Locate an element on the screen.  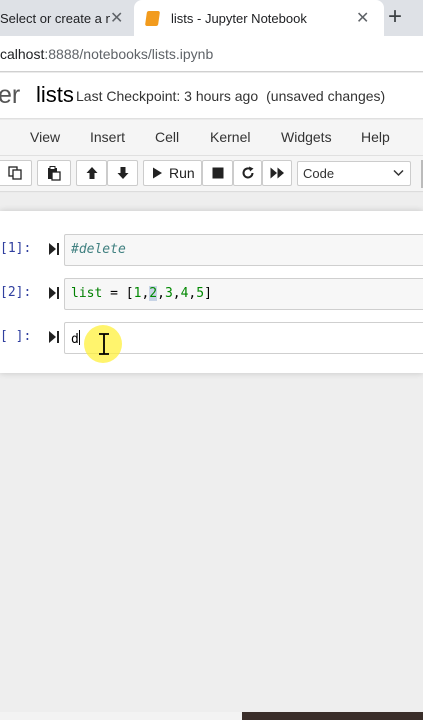
input-prompt: [2]: is located at coordinates (16, 292).